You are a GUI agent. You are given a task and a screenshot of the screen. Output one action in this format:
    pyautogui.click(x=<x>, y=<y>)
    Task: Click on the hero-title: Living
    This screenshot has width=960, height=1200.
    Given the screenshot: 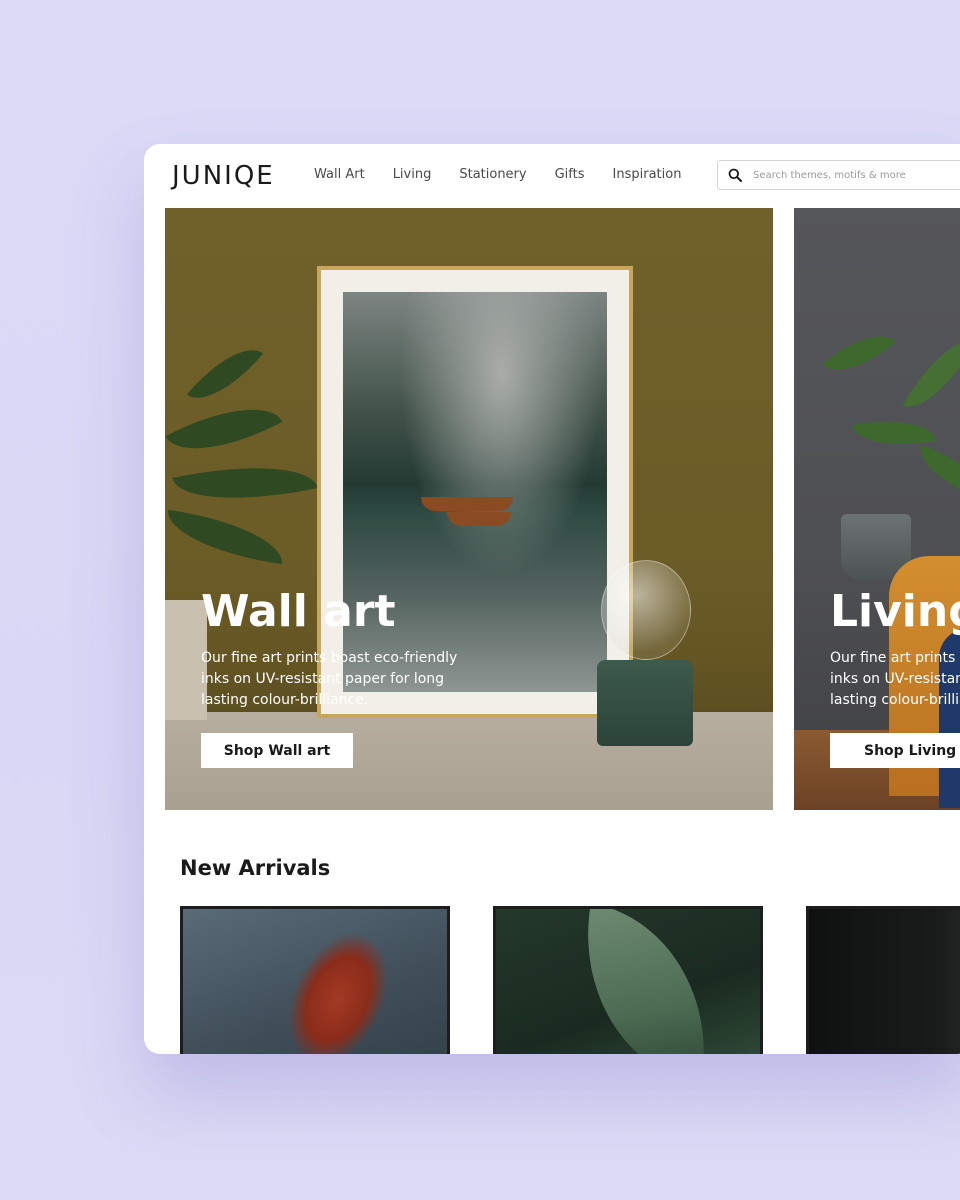 What is the action you would take?
    pyautogui.click(x=895, y=611)
    